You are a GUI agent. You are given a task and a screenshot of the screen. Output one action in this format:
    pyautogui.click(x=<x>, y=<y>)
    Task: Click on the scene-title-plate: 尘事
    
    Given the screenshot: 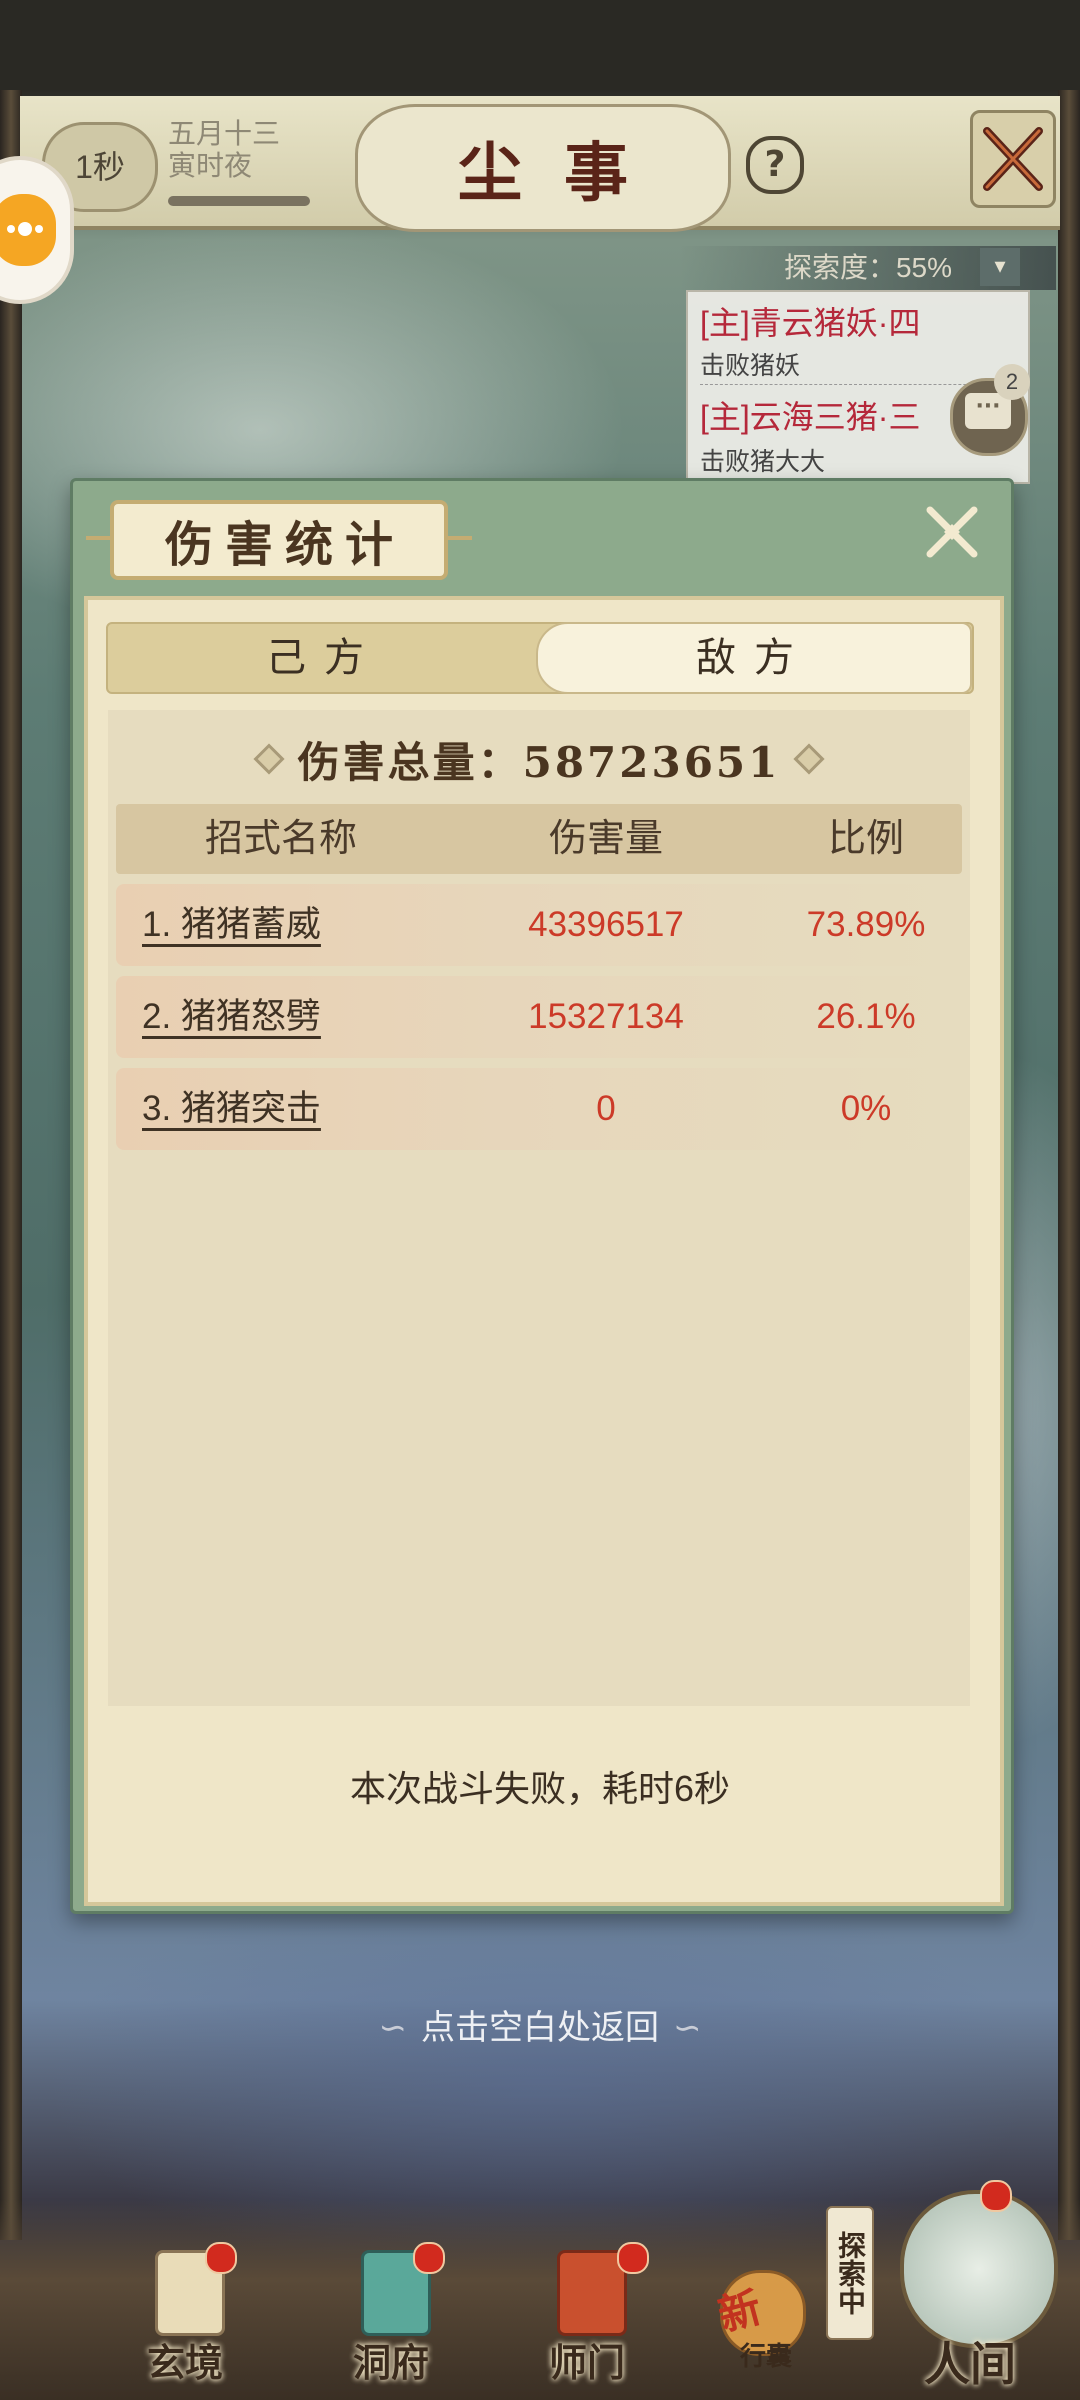 What is the action you would take?
    pyautogui.click(x=543, y=168)
    